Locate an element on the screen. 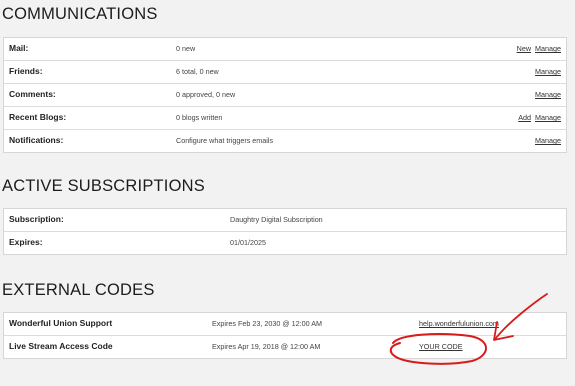 This screenshot has width=575, height=386. blogs-add-link: Add is located at coordinates (524, 117).